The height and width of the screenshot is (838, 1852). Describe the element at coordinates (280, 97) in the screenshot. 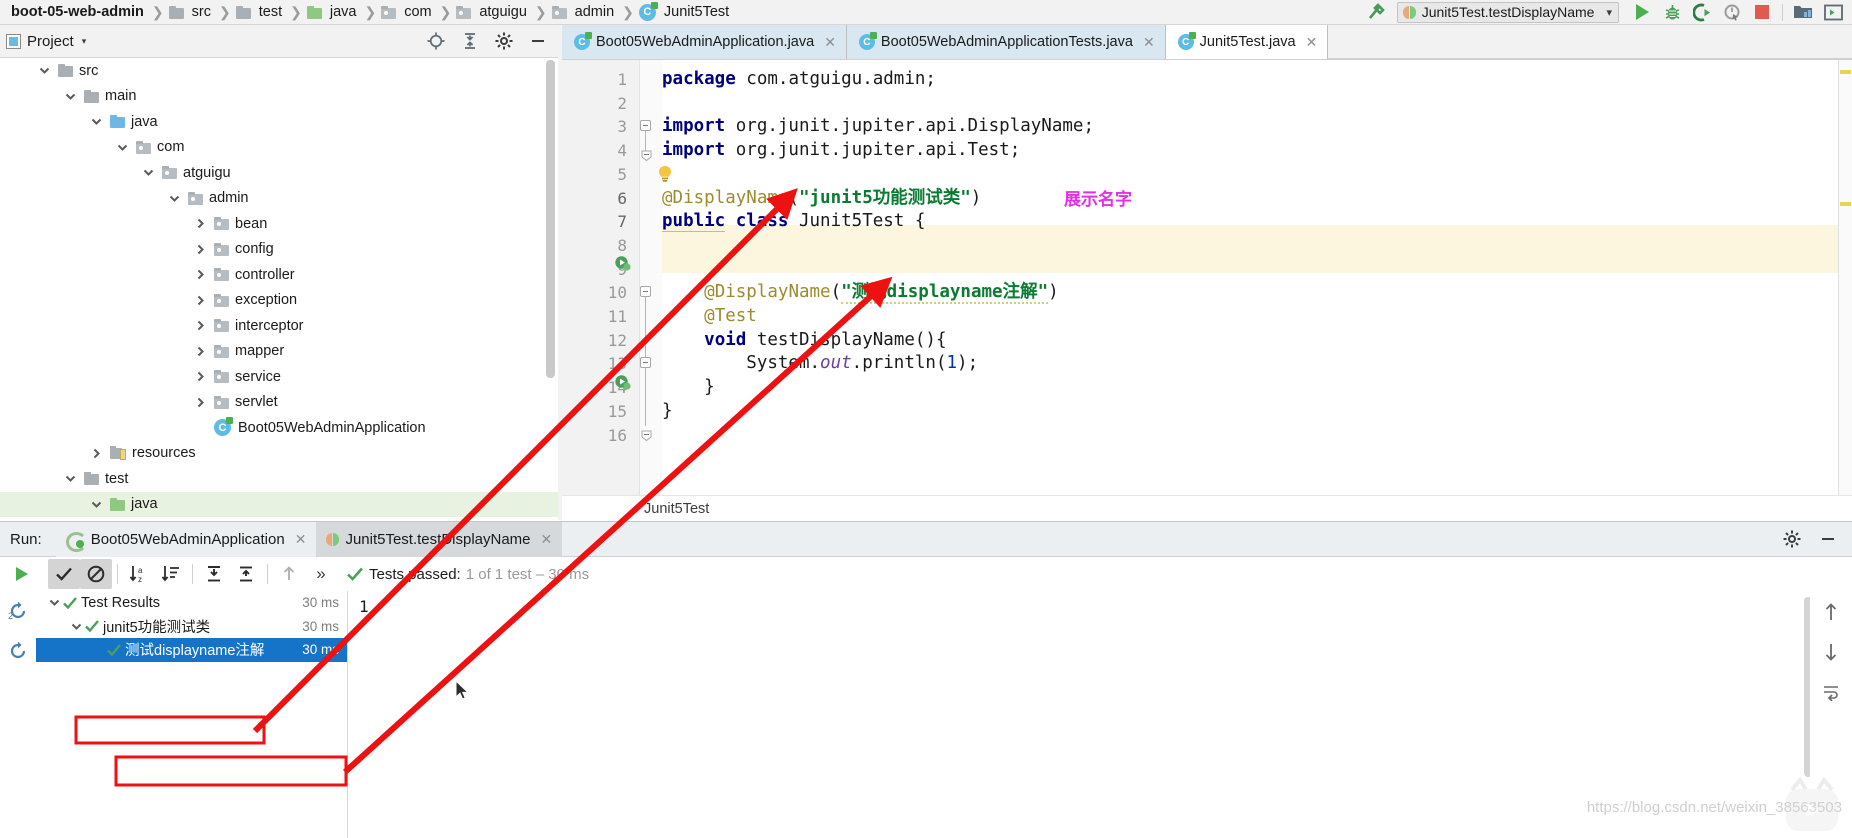

I see `tree-node-main: main` at that location.